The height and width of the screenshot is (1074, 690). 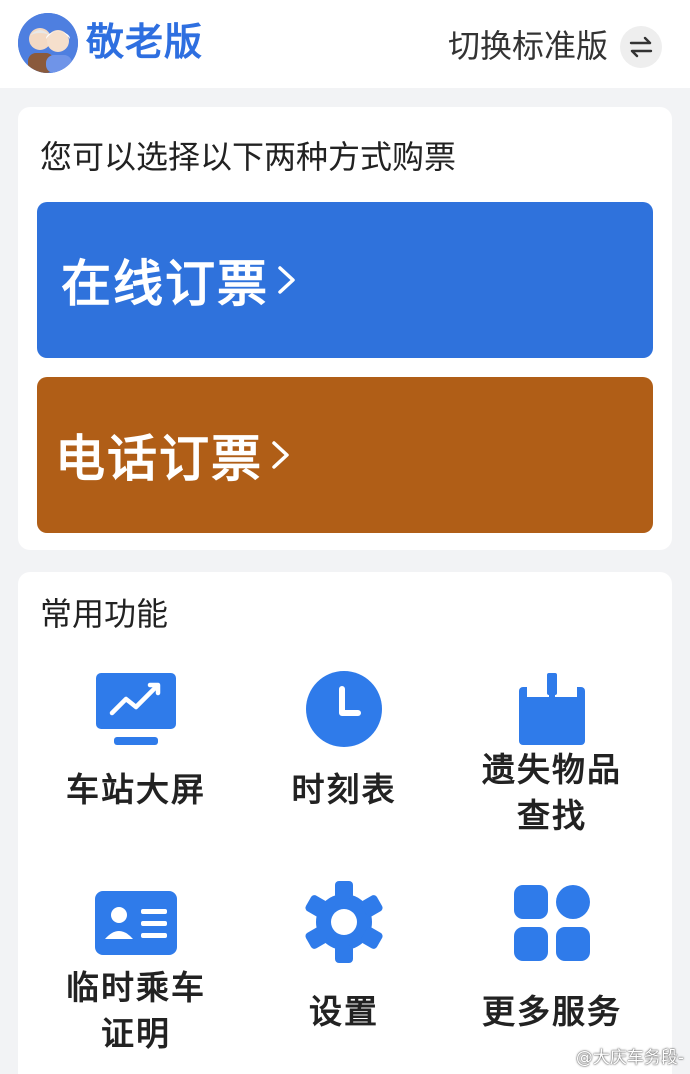 What do you see at coordinates (136, 789) in the screenshot?
I see `station-screen-label: 车站大屏` at bounding box center [136, 789].